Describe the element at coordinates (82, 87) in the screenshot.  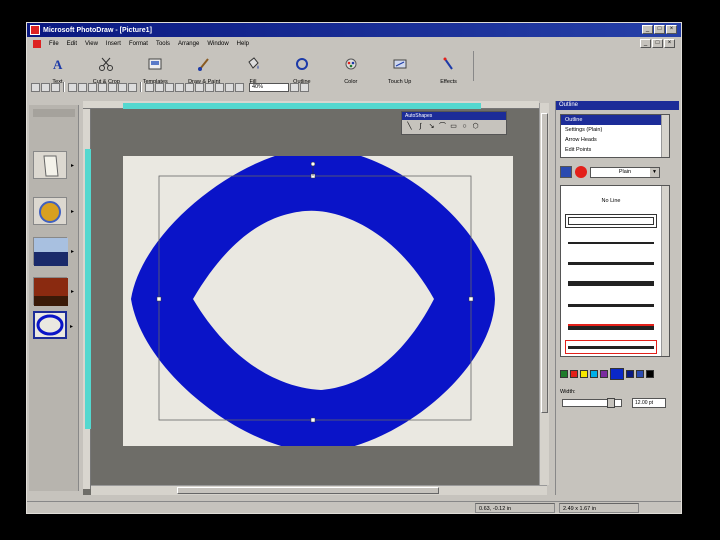
I see `scan-icon` at that location.